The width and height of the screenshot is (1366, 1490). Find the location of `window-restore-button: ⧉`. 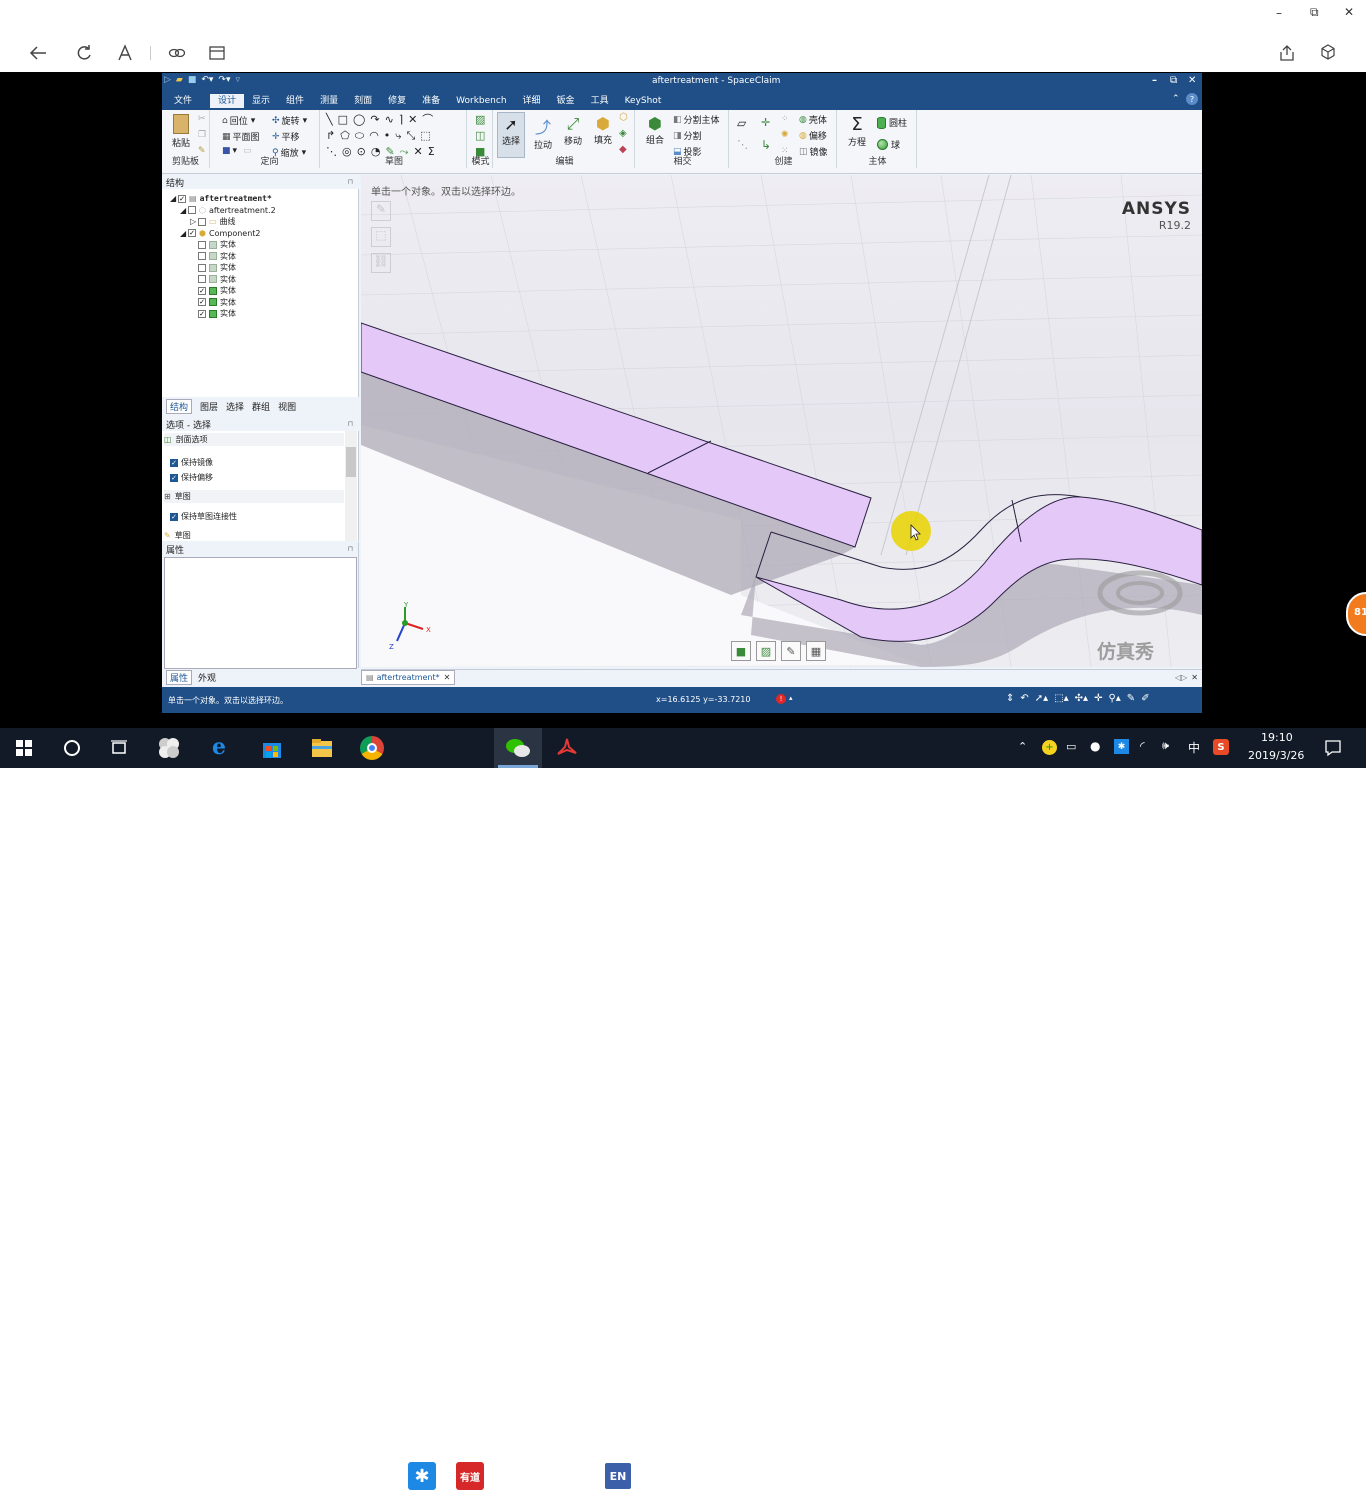

window-restore-button: ⧉ is located at coordinates (1314, 12).